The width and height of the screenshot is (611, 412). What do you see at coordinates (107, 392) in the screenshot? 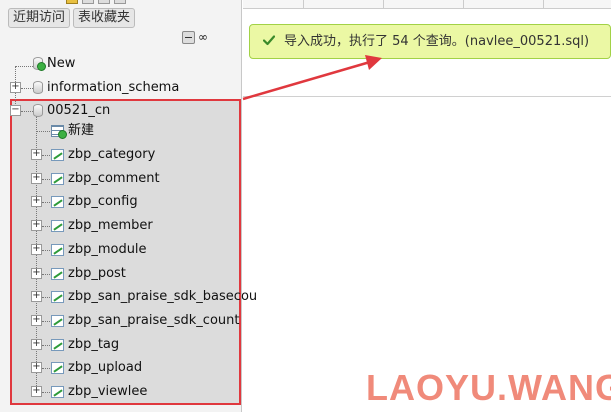
I see `table-label: zbp_viewlee` at bounding box center [107, 392].